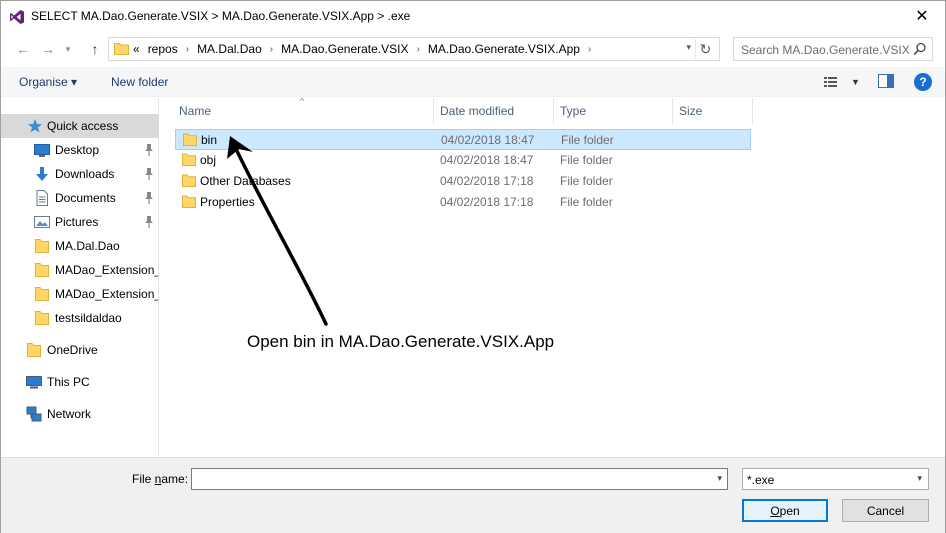 This screenshot has height=533, width=946. Describe the element at coordinates (463, 202) in the screenshot. I see `file-row-properties: Properties 04/02/2018 17:18 File folder` at that location.